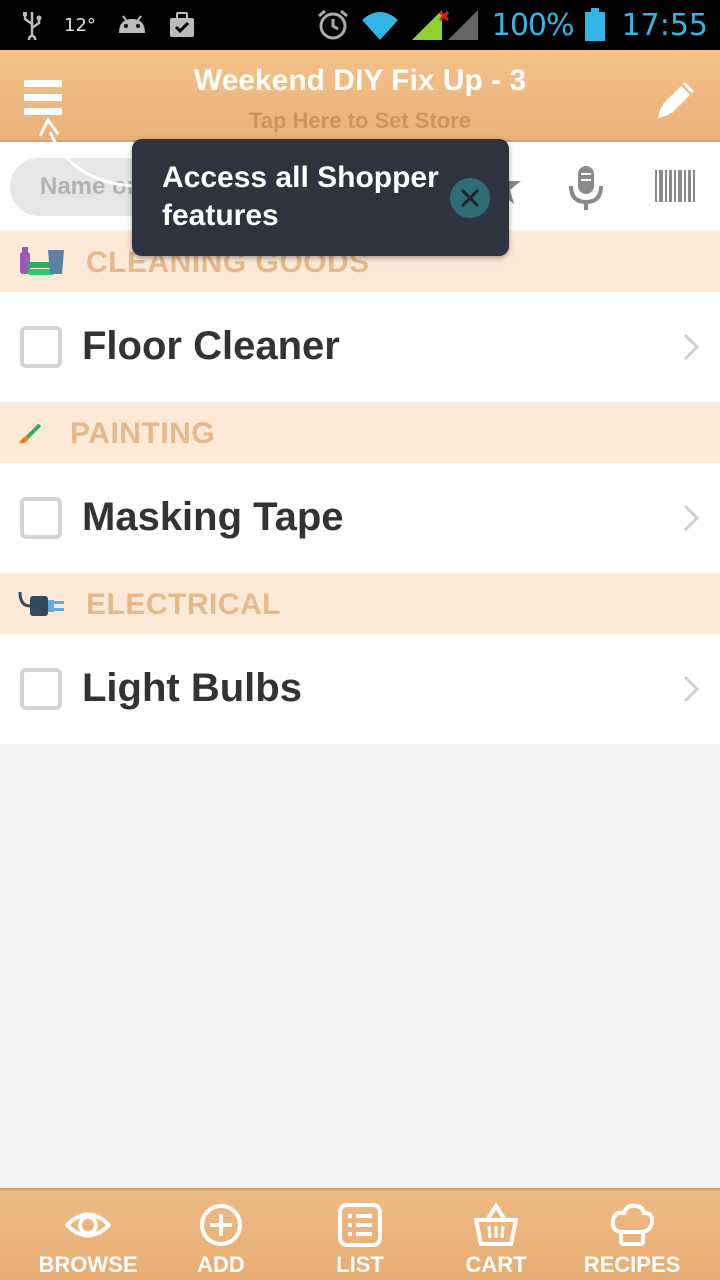  Describe the element at coordinates (300, 196) in the screenshot. I see `tooltip-text: Access all Shopper features` at that location.